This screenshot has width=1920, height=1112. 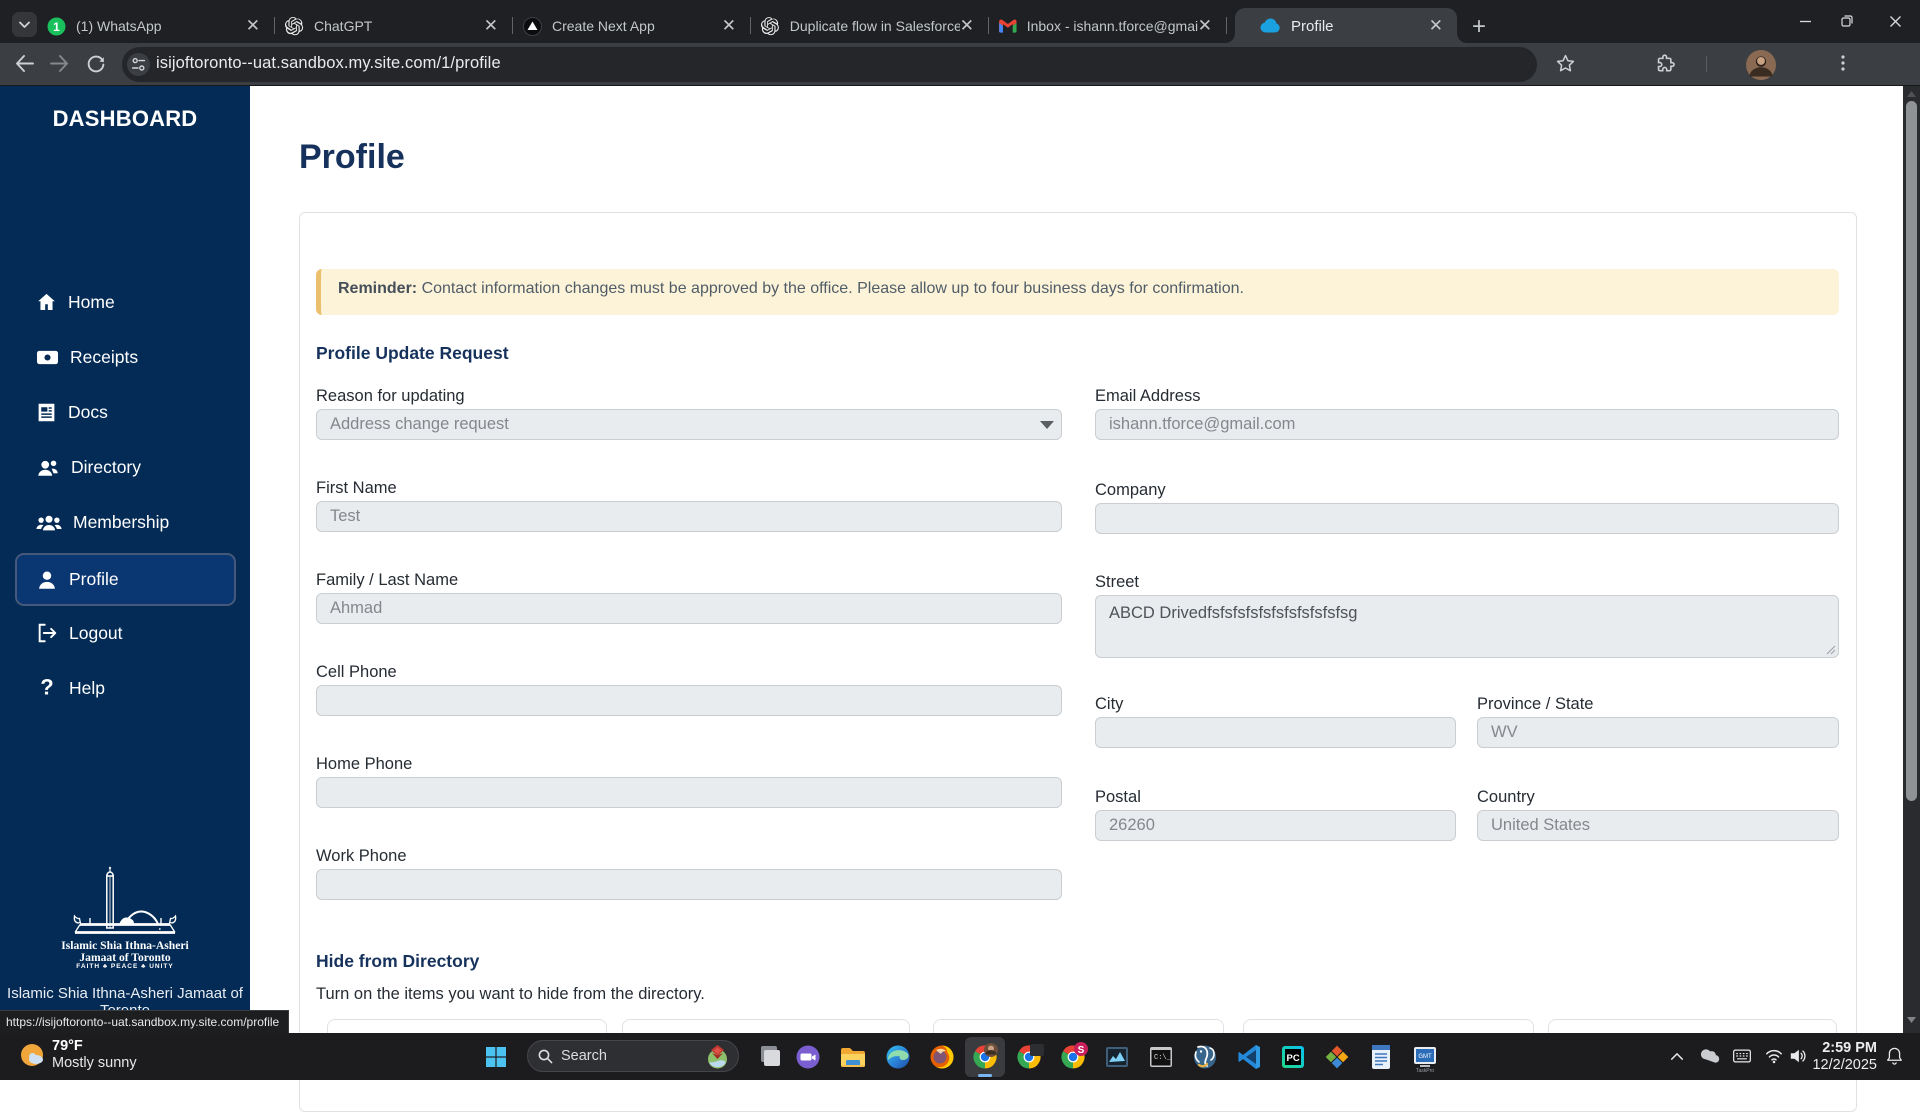 I want to click on svg-text: TaskPro, so click(x=1425, y=1071).